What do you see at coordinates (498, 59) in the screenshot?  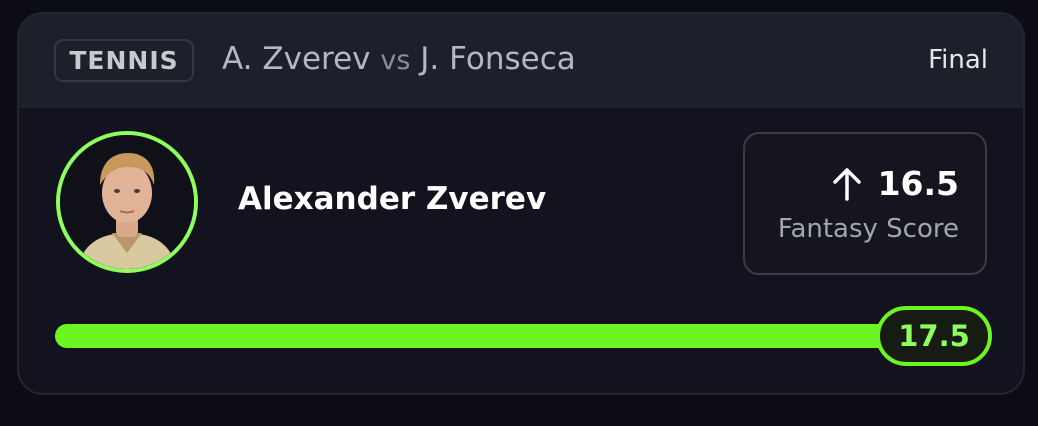 I see `matchup-player-b: J. Fonseca` at bounding box center [498, 59].